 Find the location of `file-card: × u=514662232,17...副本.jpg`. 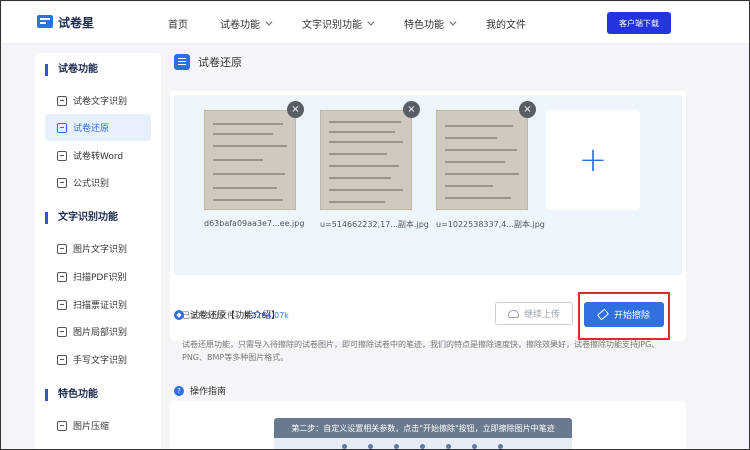

file-card: × u=514662232,17...副本.jpg is located at coordinates (374, 165).